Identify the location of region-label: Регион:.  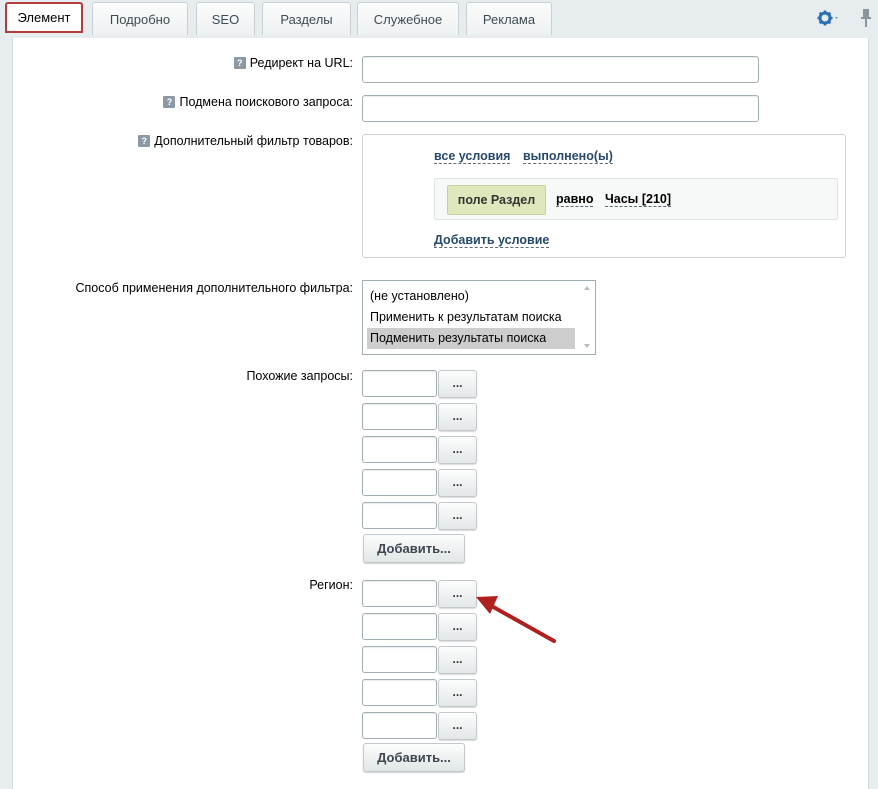
(331, 585).